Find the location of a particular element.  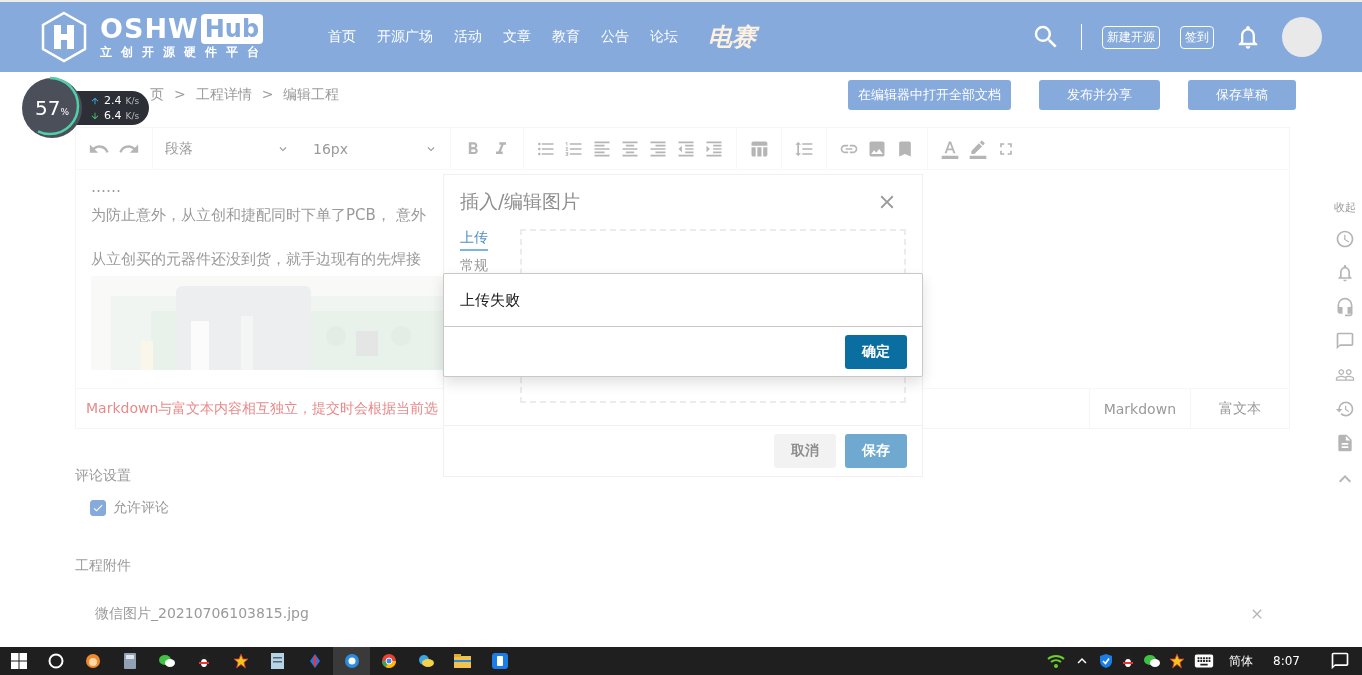

editor-notice: Markdown与富文本内容相互独立，提交时会根据当前选 is located at coordinates (262, 408).